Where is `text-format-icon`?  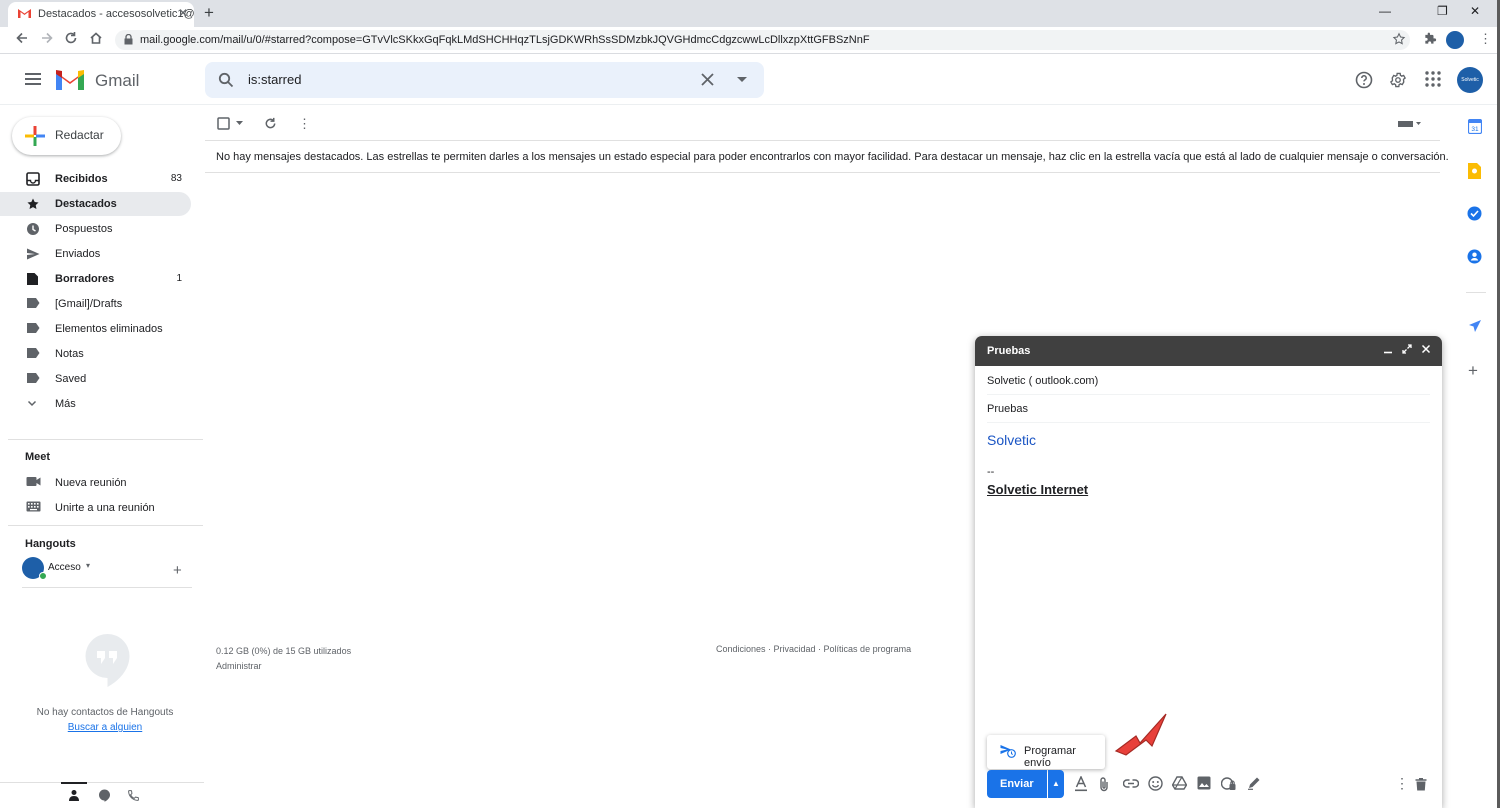
text-format-icon is located at coordinates (1081, 784).